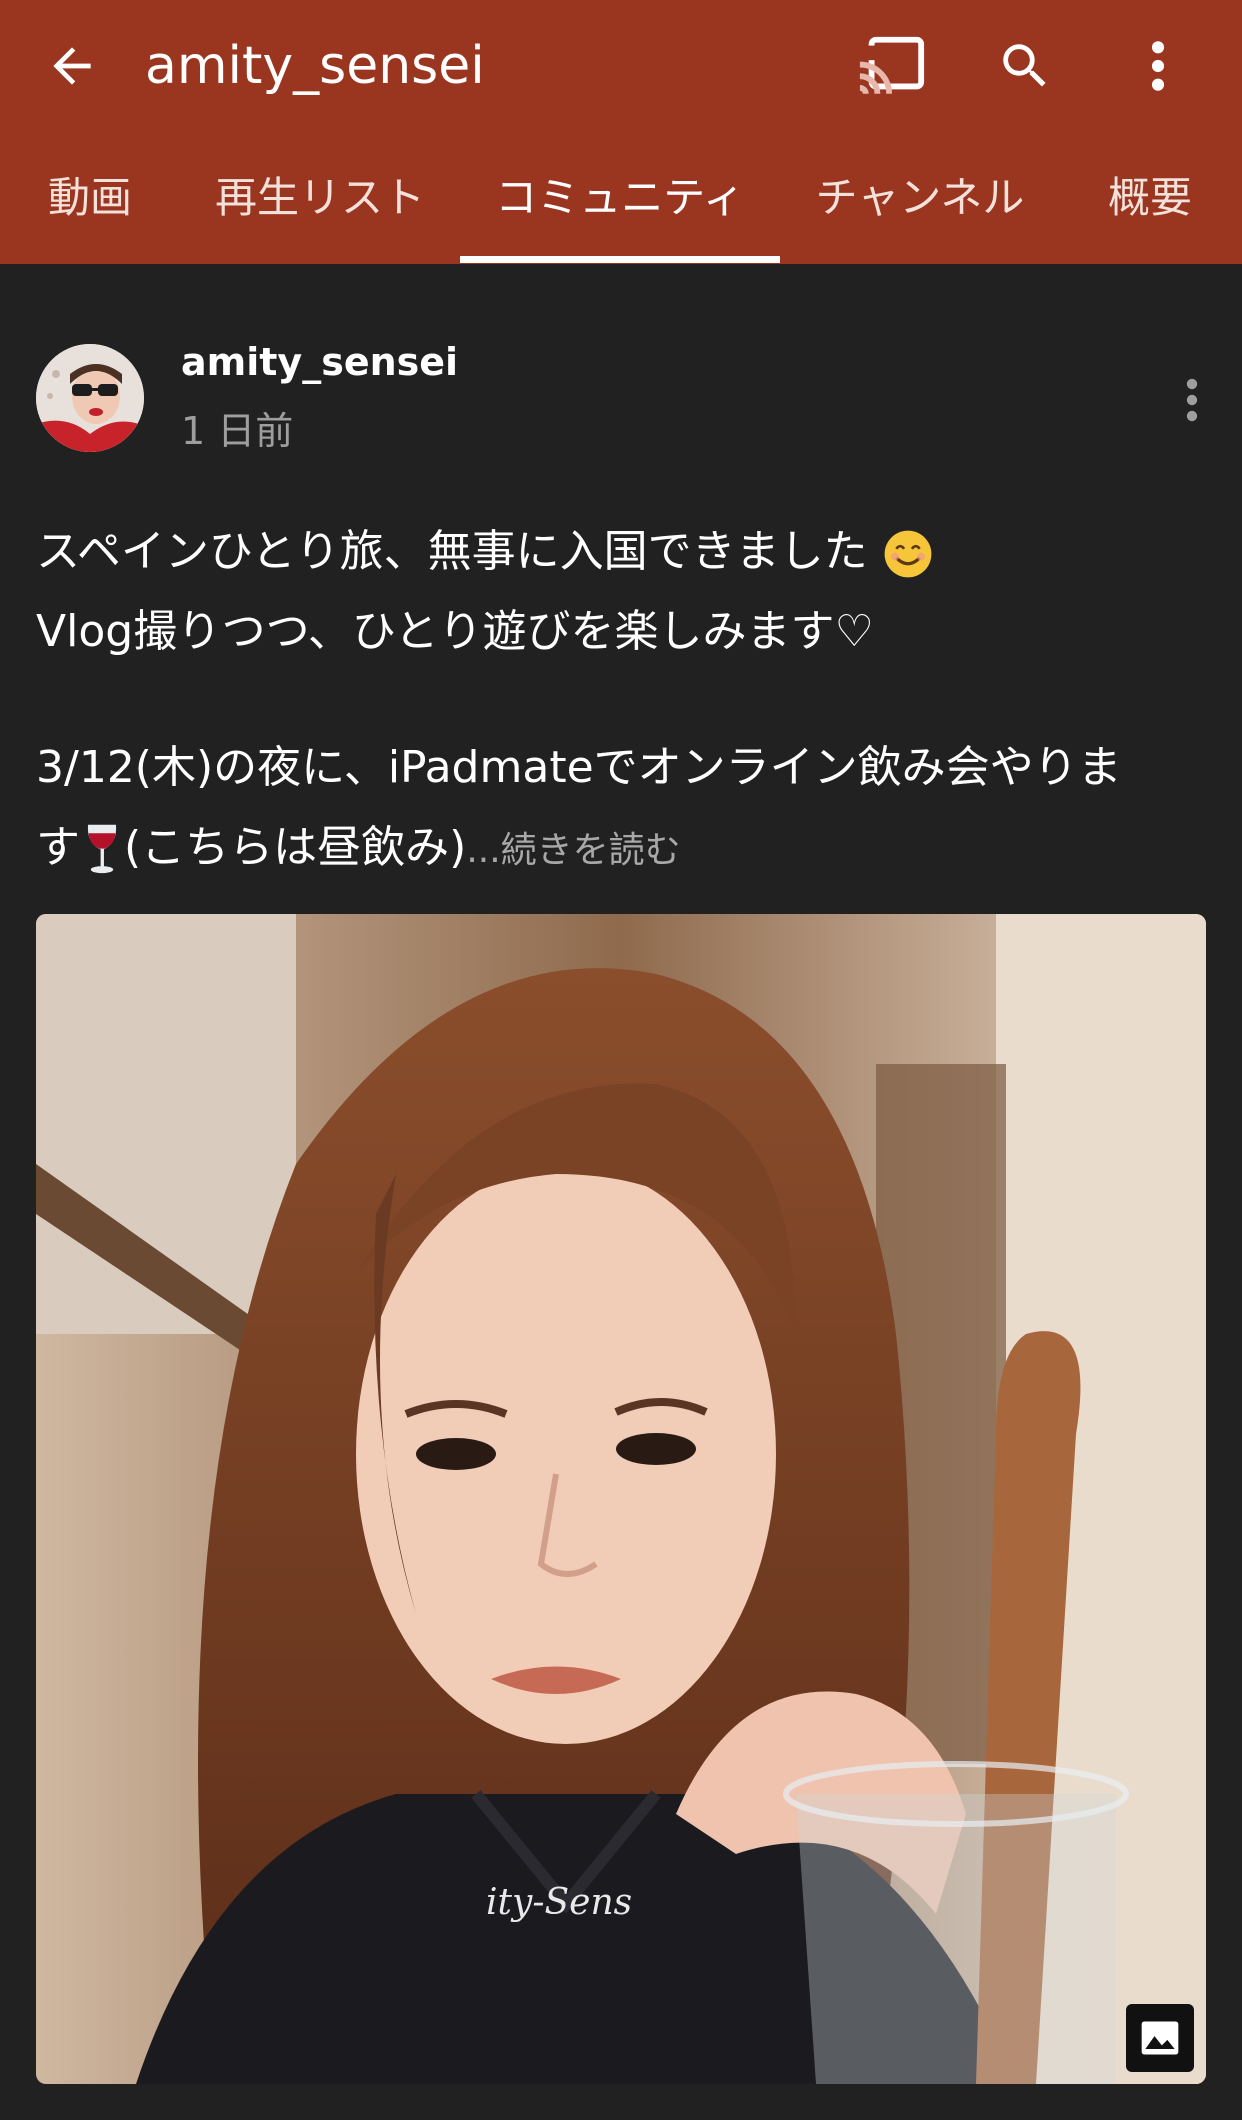  Describe the element at coordinates (315, 66) in the screenshot. I see `channel-title: amity_sensei` at that location.